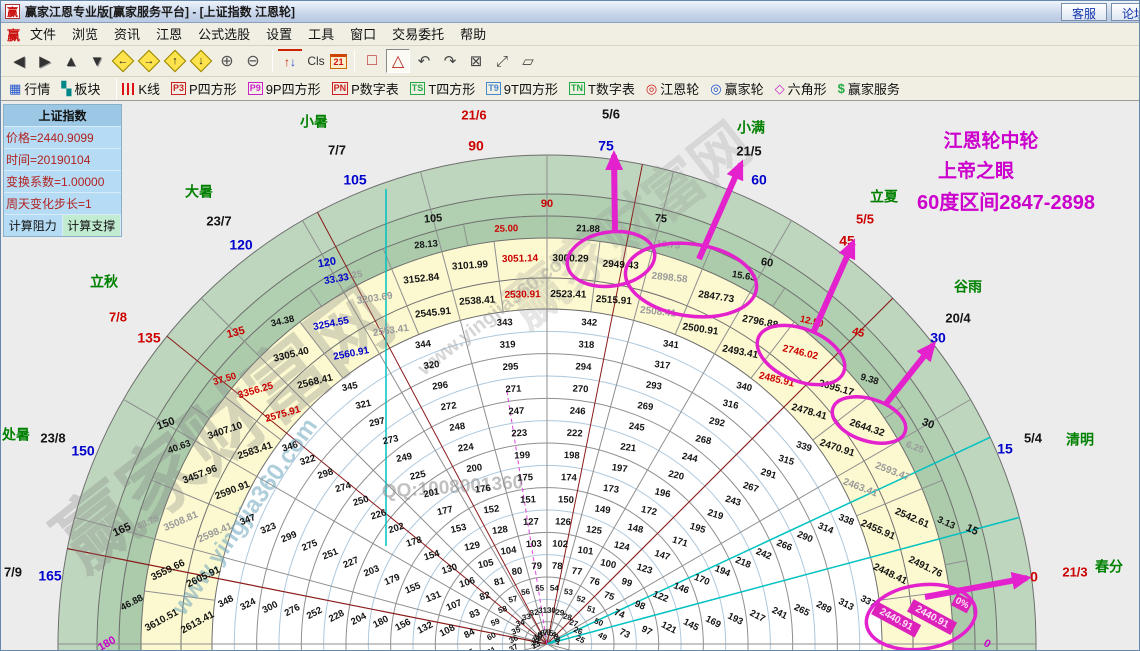 The image size is (1140, 651). What do you see at coordinates (201, 61) in the screenshot?
I see `pan-down-icon: ↓` at bounding box center [201, 61].